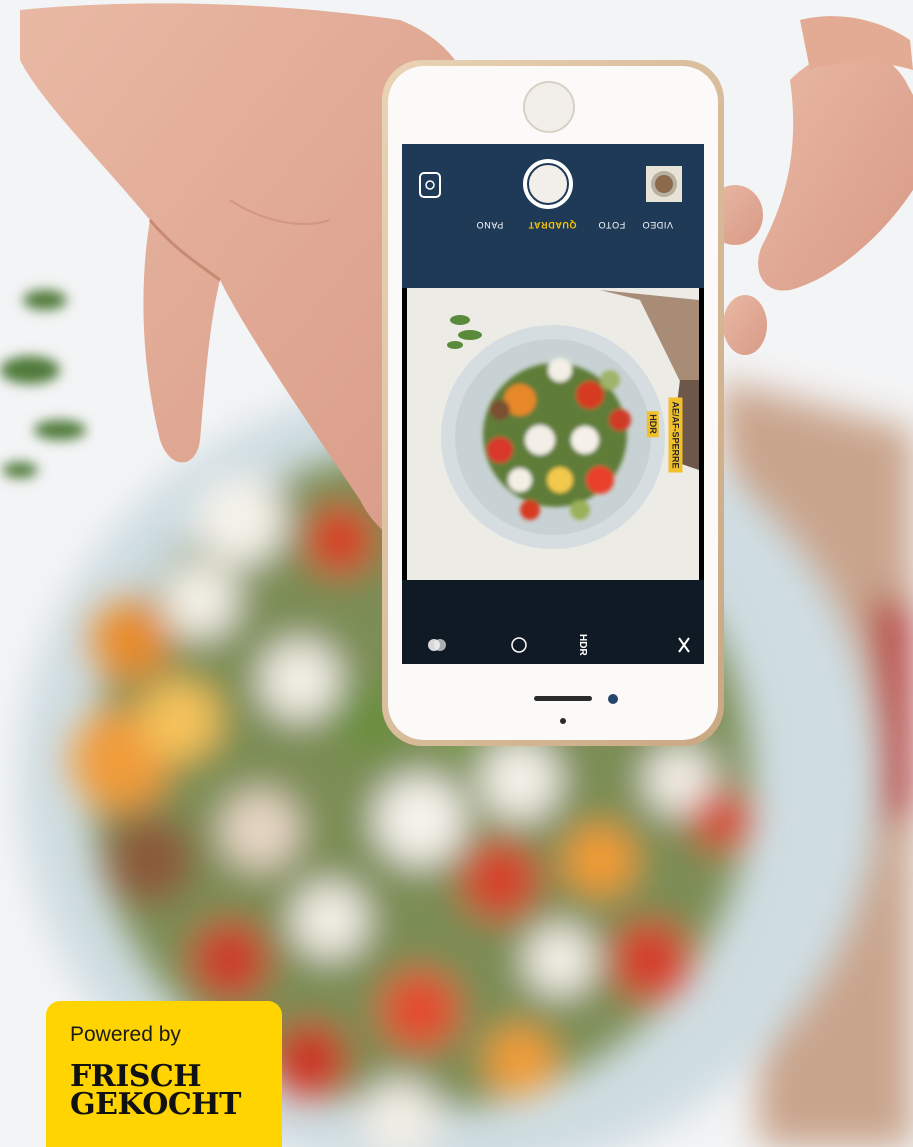  I want to click on mode-quadrat: QUADRAT, so click(552, 225).